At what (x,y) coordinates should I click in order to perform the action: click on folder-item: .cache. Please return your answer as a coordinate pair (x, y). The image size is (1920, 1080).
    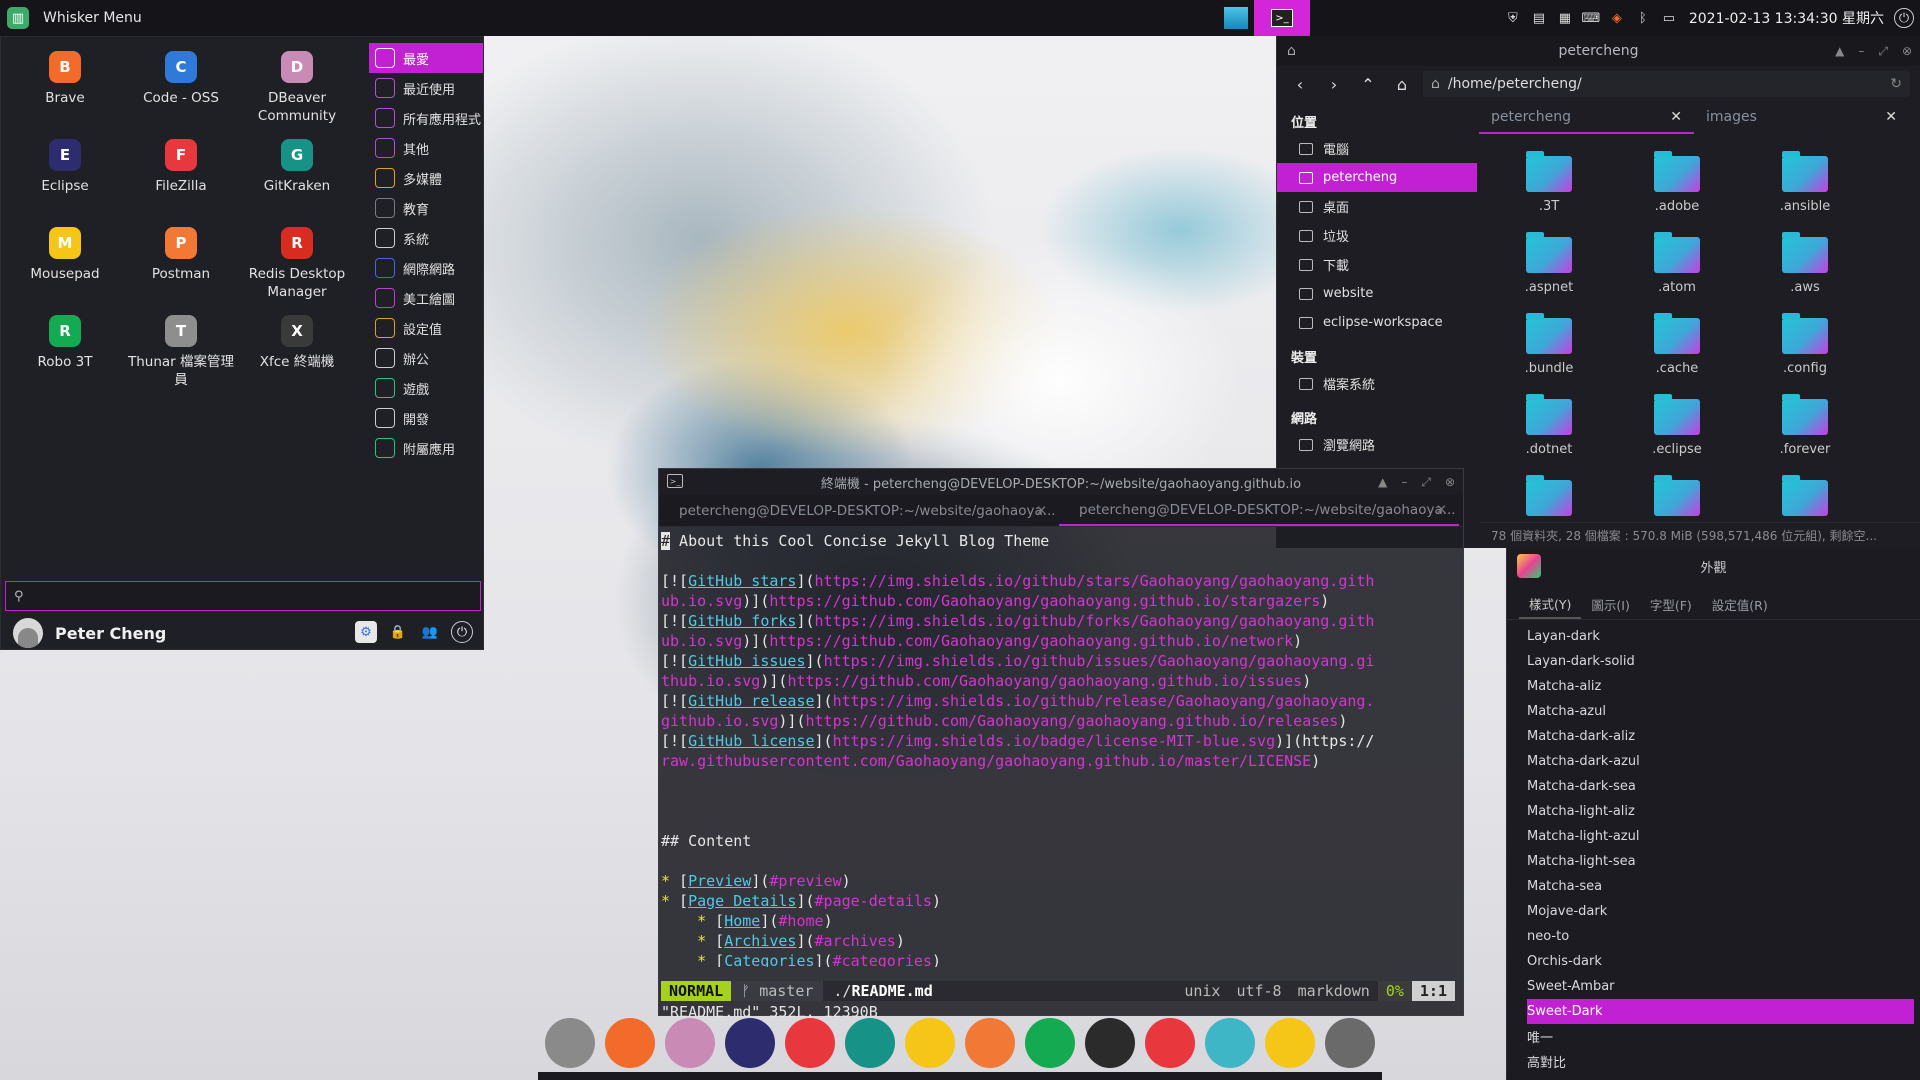
    Looking at the image, I should click on (1677, 347).